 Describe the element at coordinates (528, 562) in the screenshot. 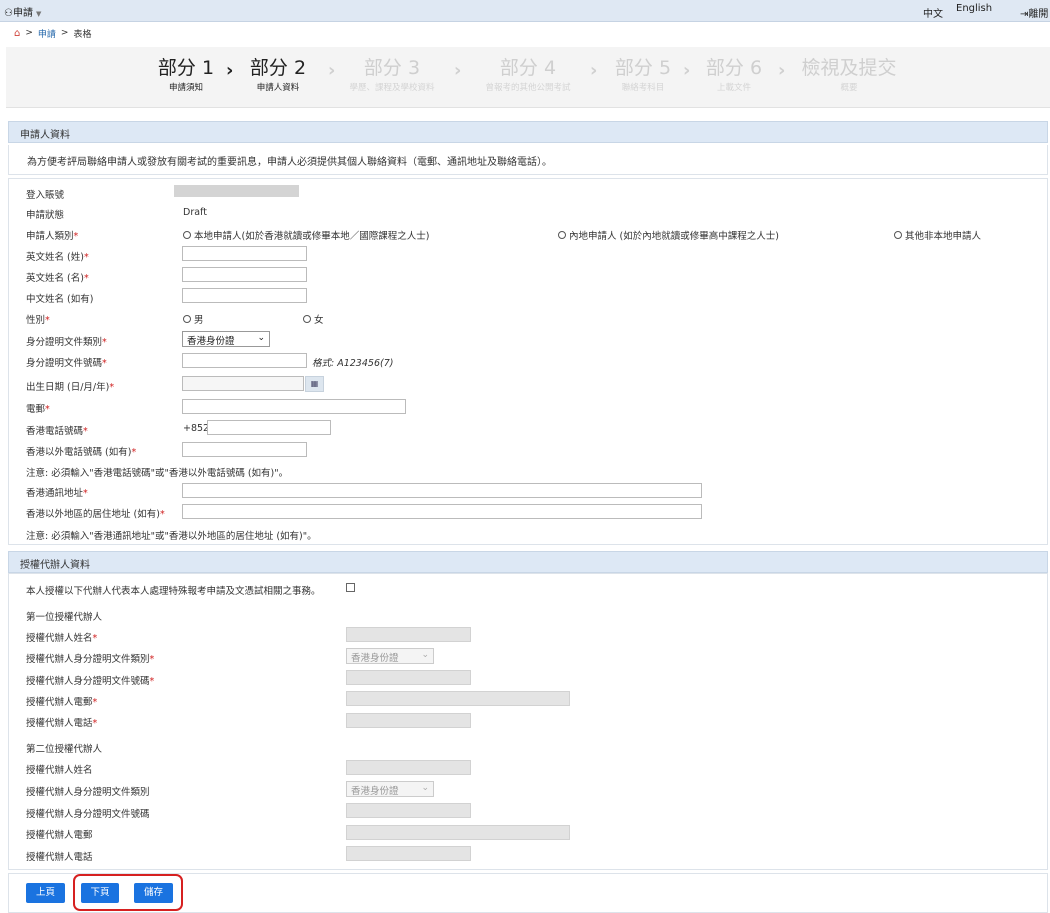

I see `agent-section-header: 授權代辦人資料` at that location.